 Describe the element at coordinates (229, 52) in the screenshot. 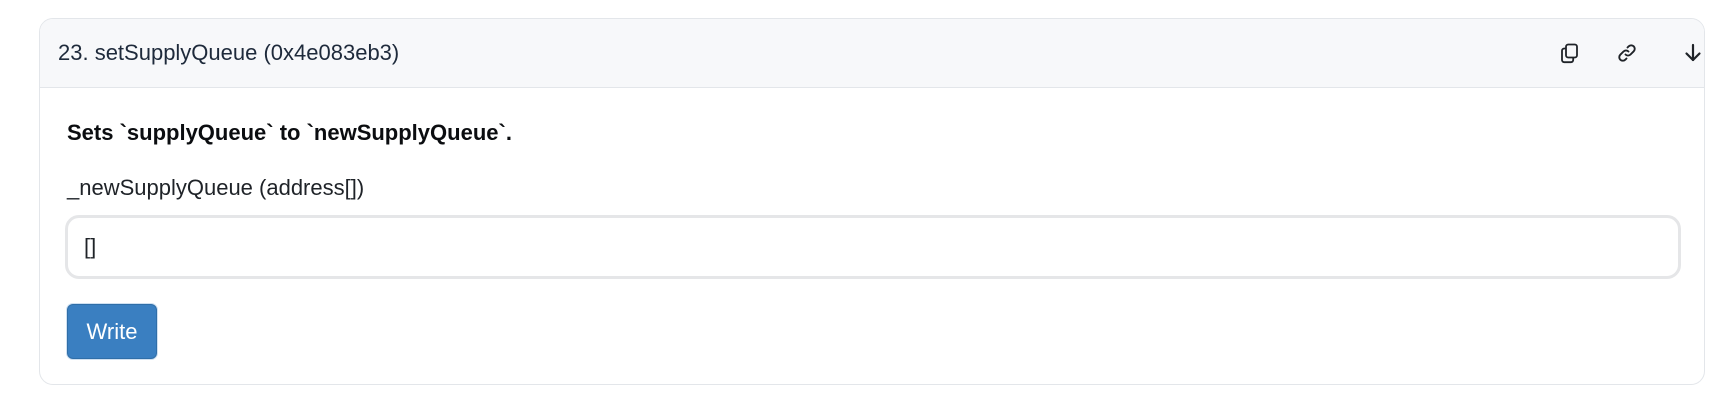

I see `function-title: 23. setSupplyQueue (0x4e083eb3)` at that location.